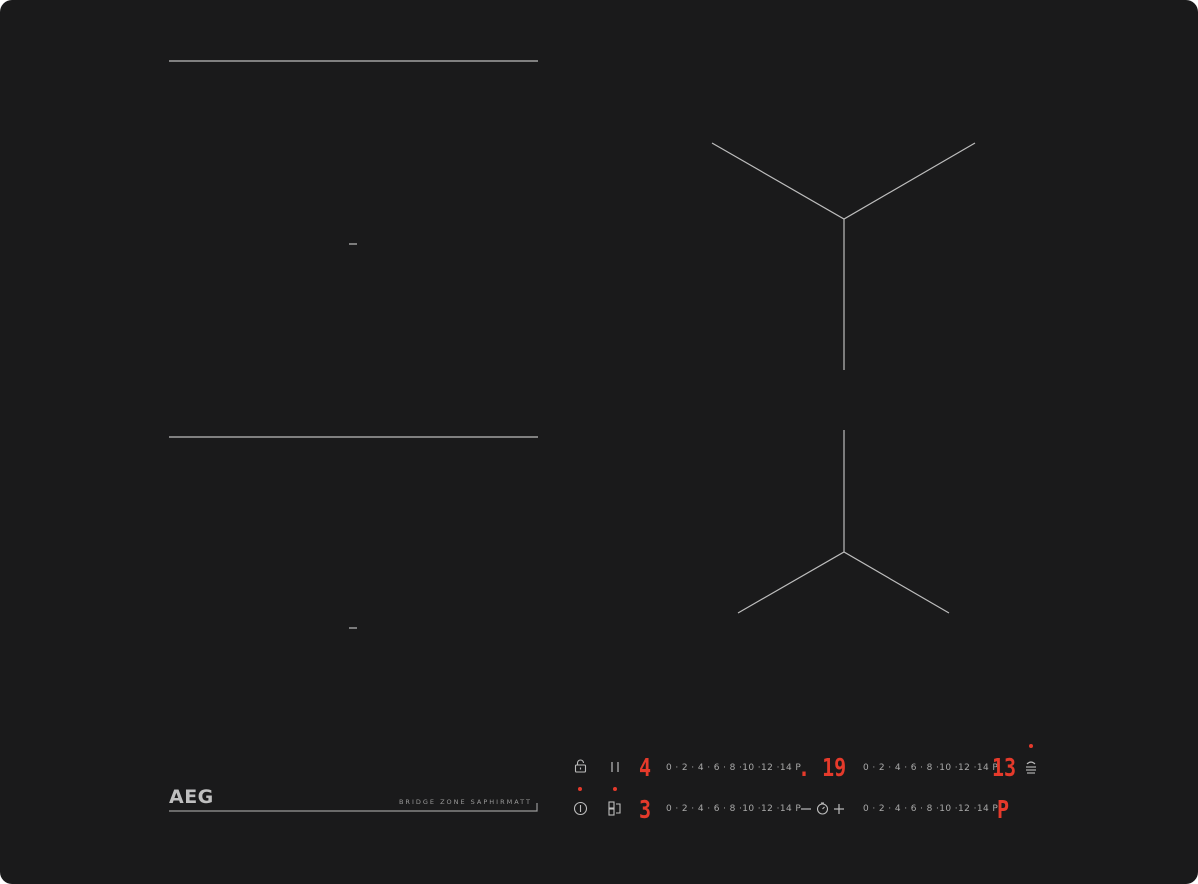 This screenshot has width=1198, height=884. What do you see at coordinates (645, 767) in the screenshot?
I see `left-rear-power-display: 4` at bounding box center [645, 767].